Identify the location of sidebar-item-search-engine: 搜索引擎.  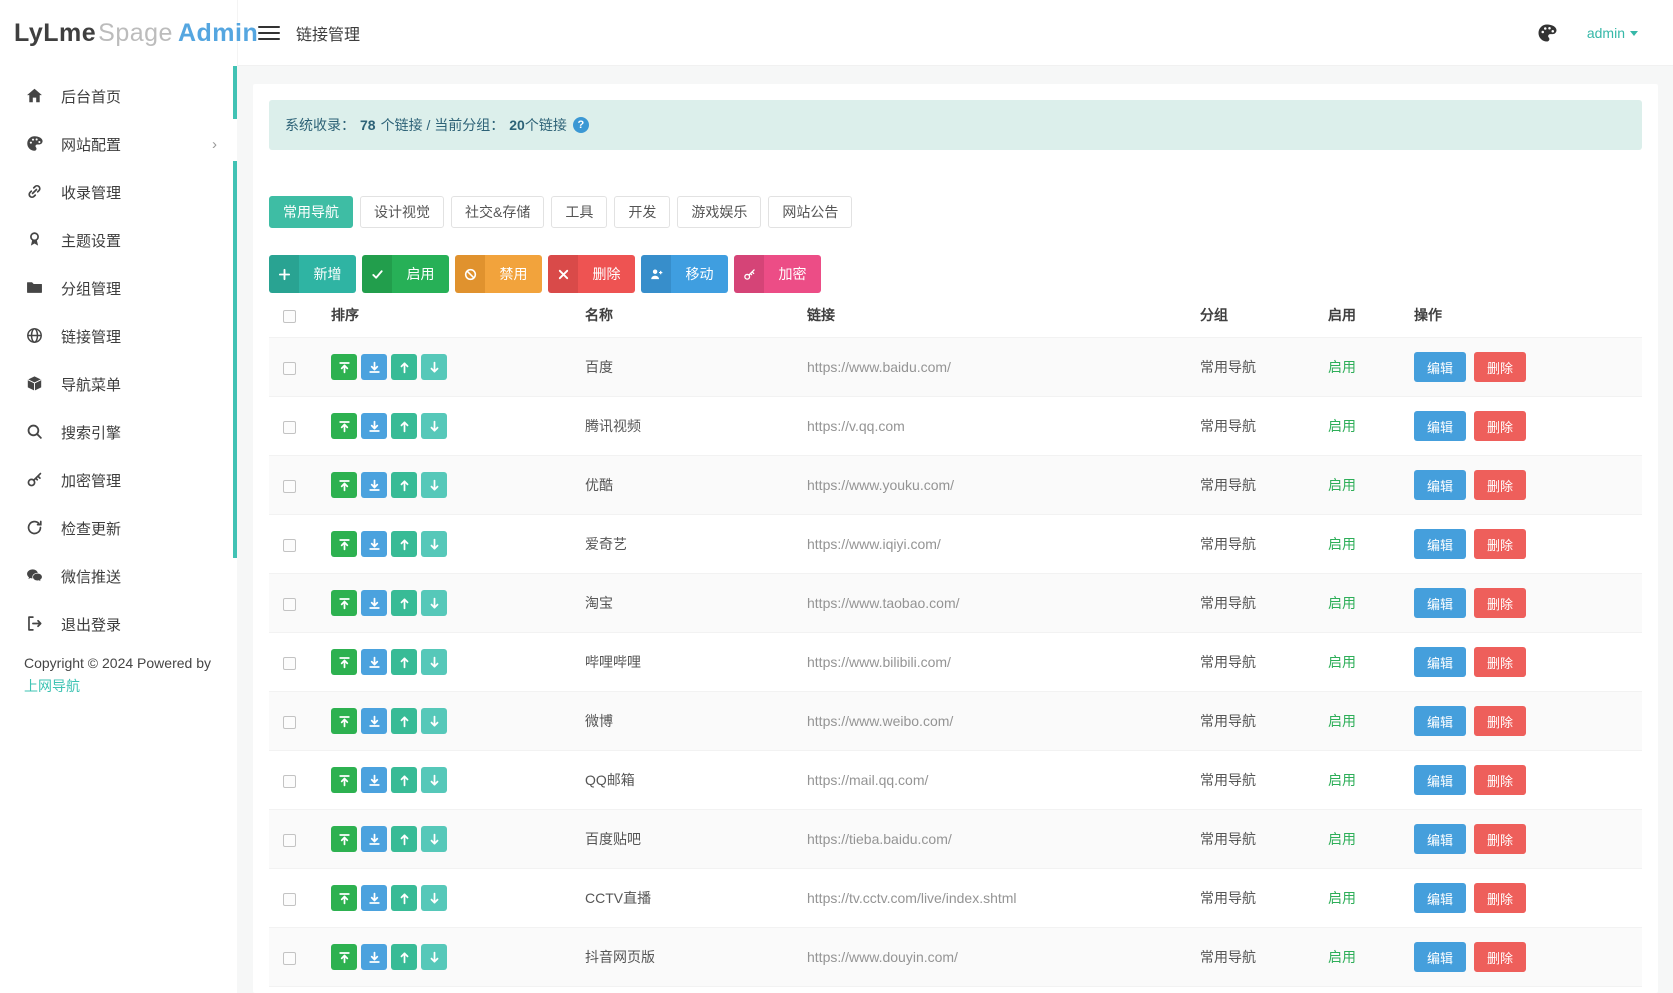
(118, 432).